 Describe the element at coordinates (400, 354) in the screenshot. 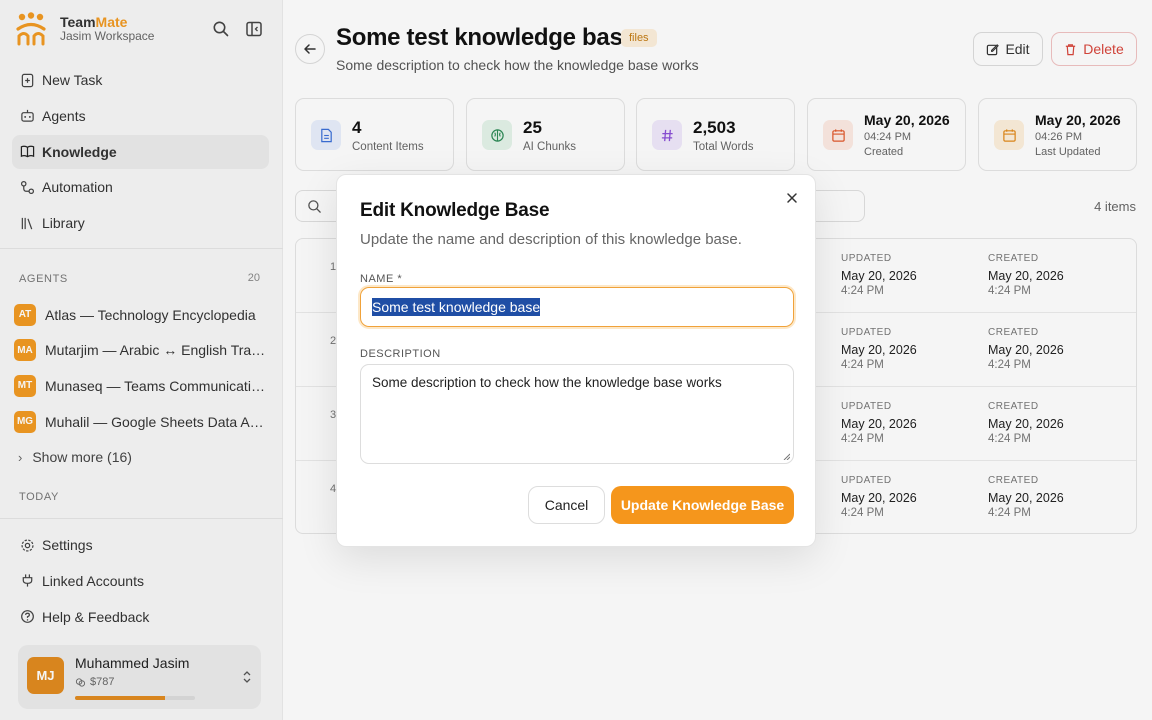

I see `description-label: DESCRIPTION` at that location.